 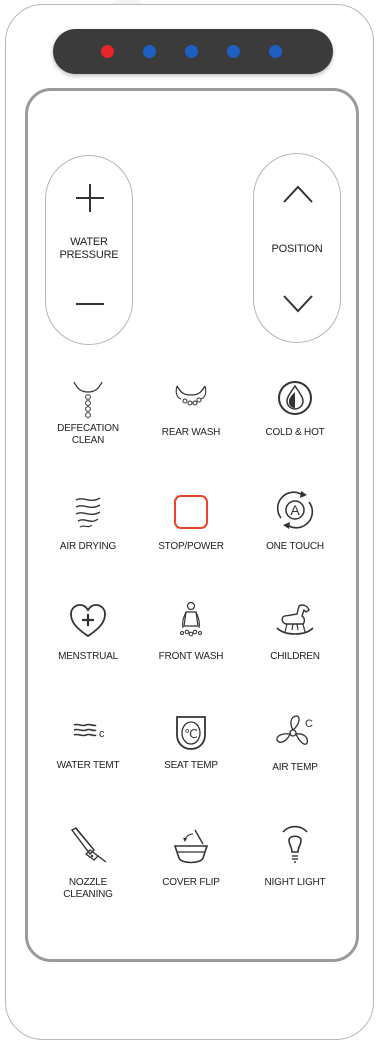 What do you see at coordinates (191, 873) in the screenshot?
I see `cover-flip-button: COVER FLIP` at bounding box center [191, 873].